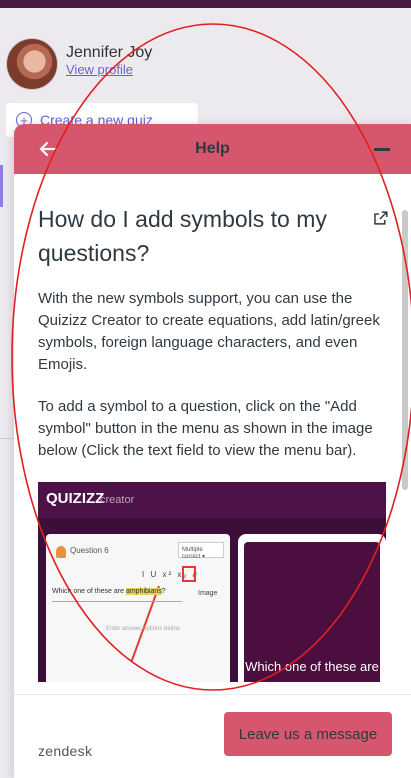 This screenshot has height=778, width=411. I want to click on back-button, so click(48, 149).